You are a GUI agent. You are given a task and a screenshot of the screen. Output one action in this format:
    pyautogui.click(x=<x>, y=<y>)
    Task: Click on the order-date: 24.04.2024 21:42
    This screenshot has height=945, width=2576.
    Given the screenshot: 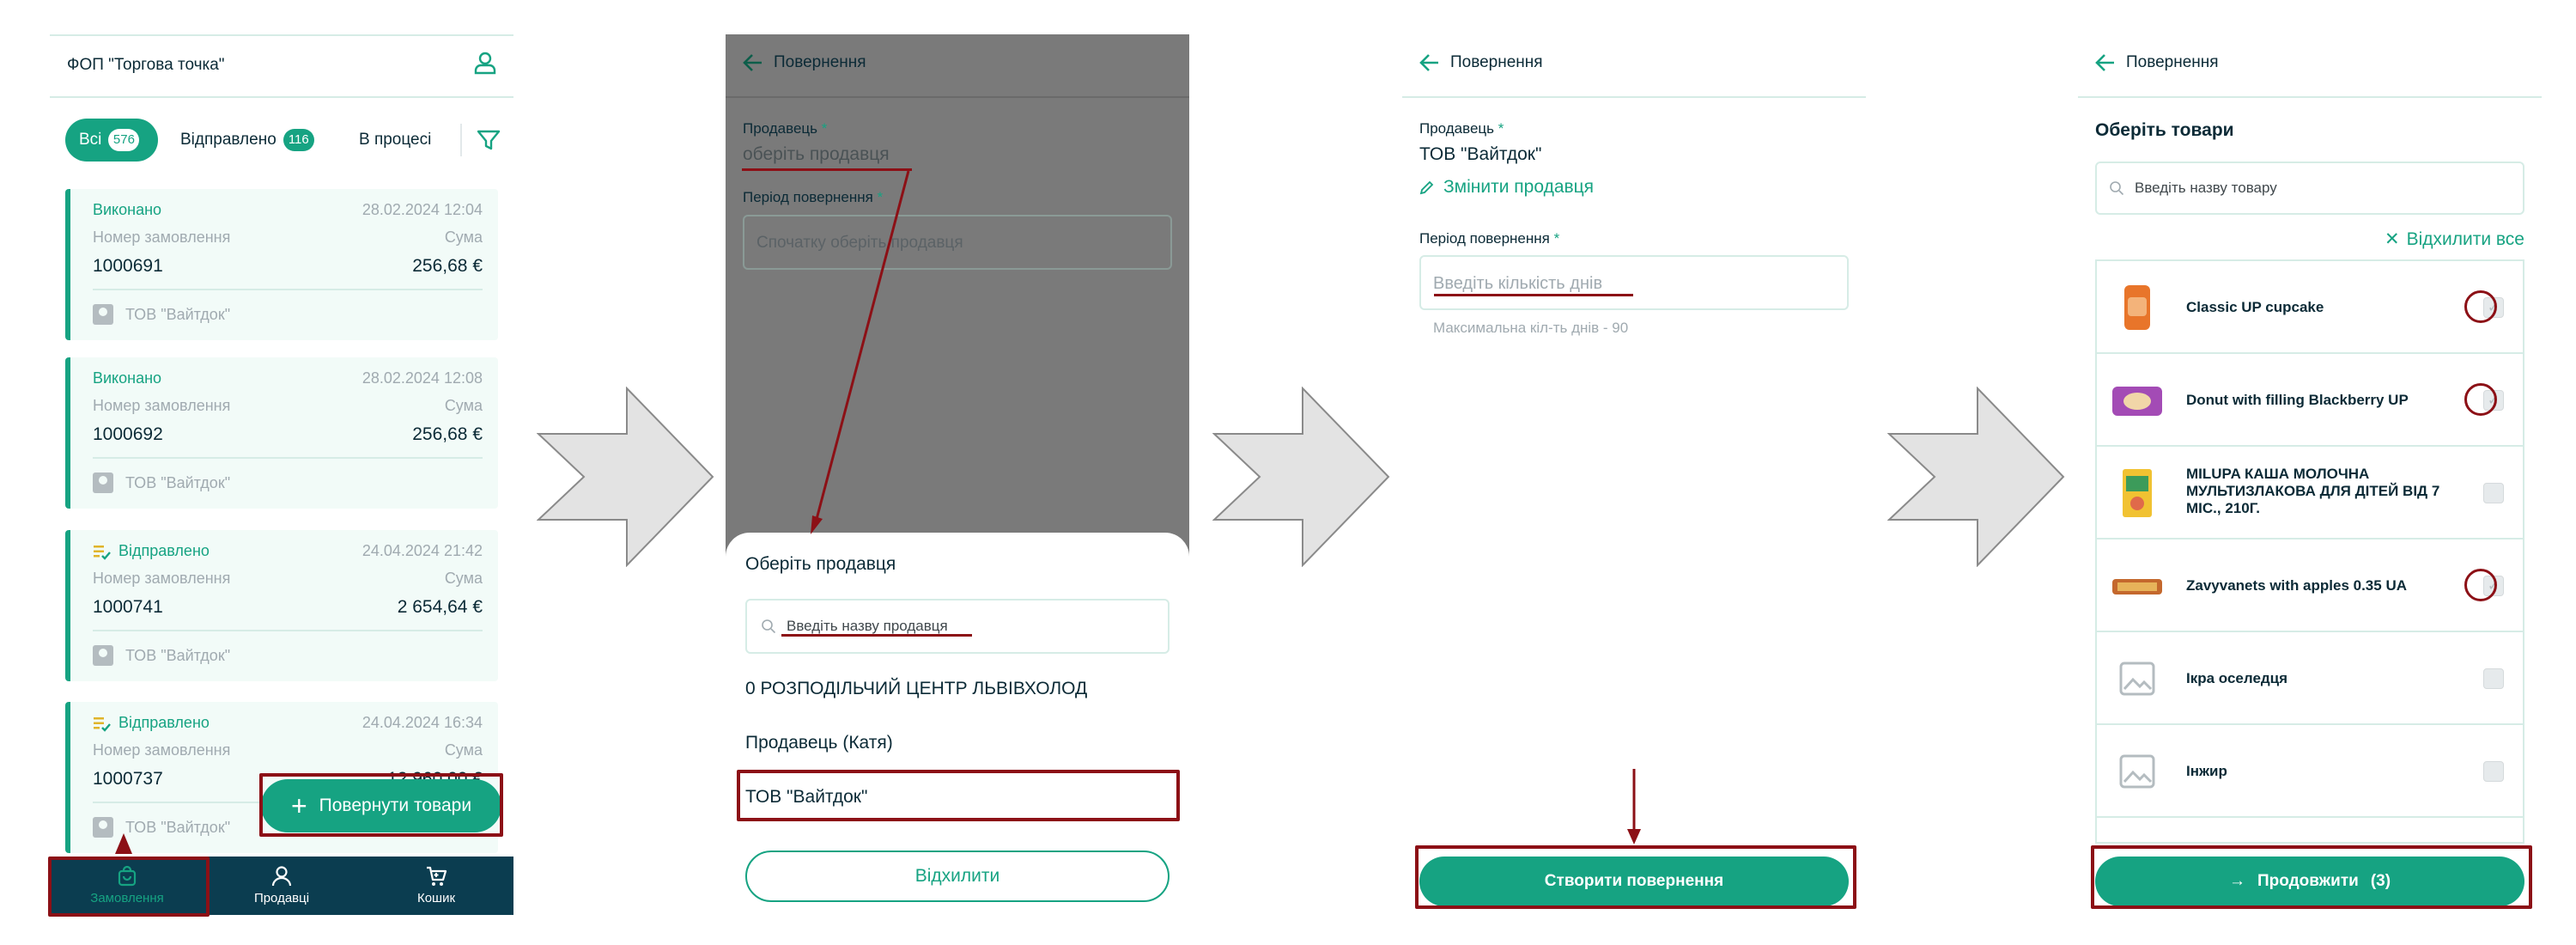 What is the action you would take?
    pyautogui.click(x=422, y=550)
    